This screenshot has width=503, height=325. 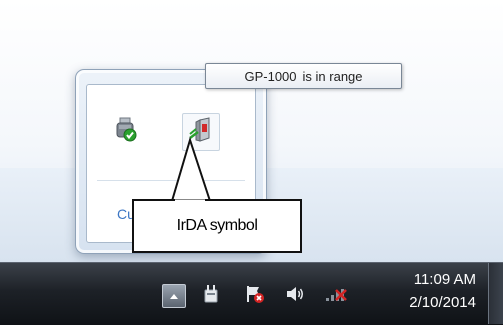 I want to click on volume-icon, so click(x=295, y=296).